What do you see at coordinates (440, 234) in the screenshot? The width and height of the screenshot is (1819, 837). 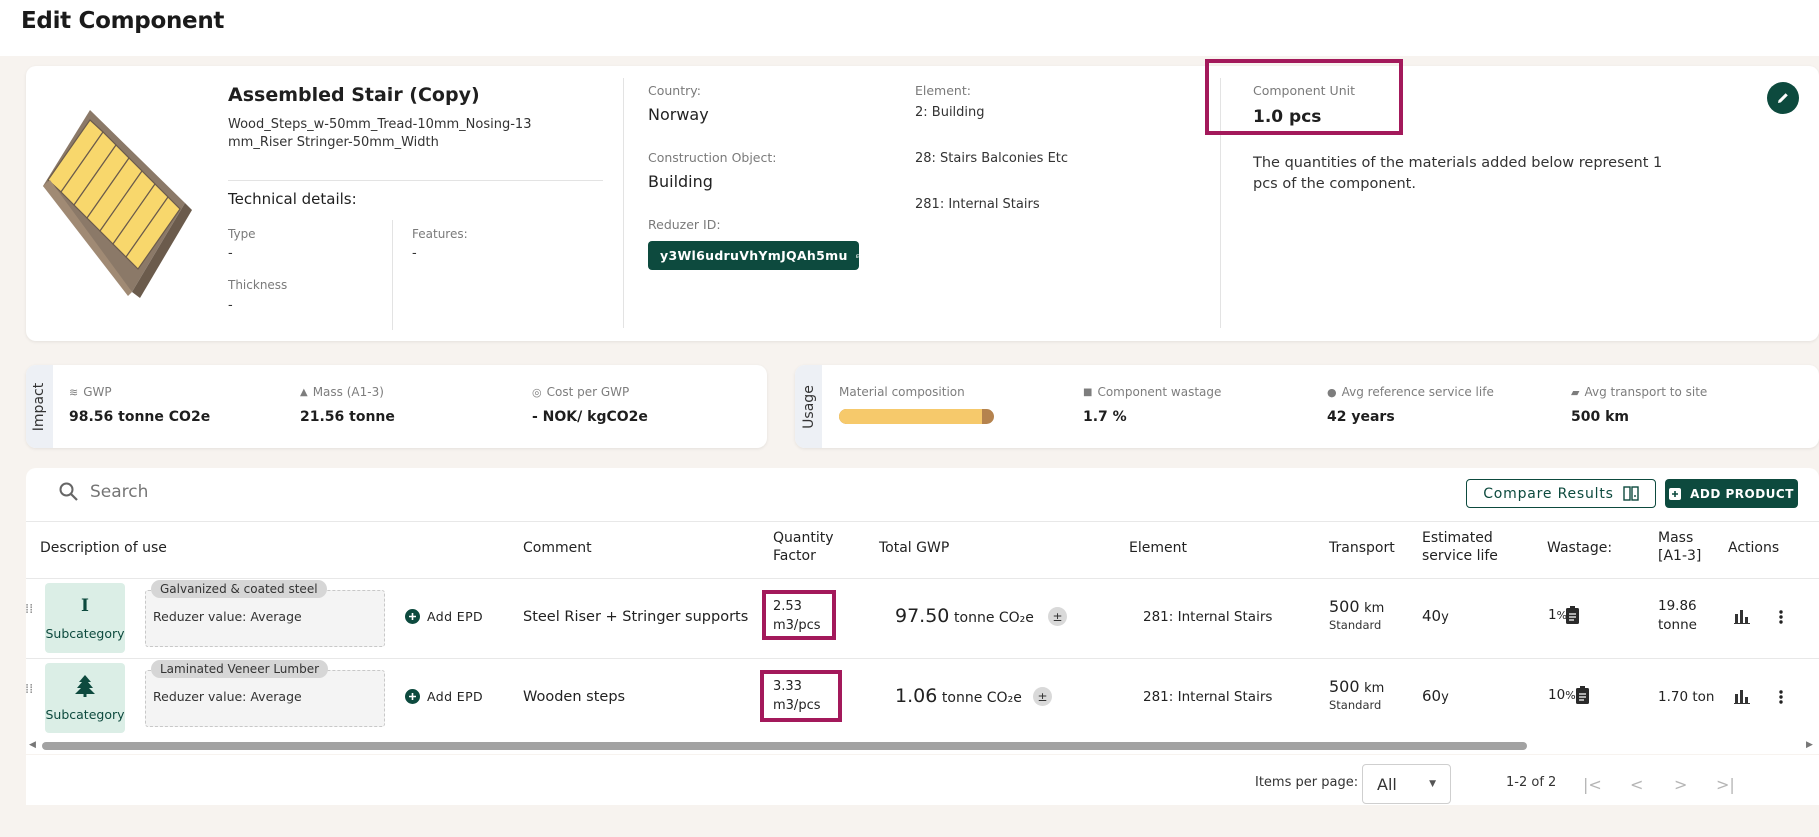 I see `features-label: Features:` at bounding box center [440, 234].